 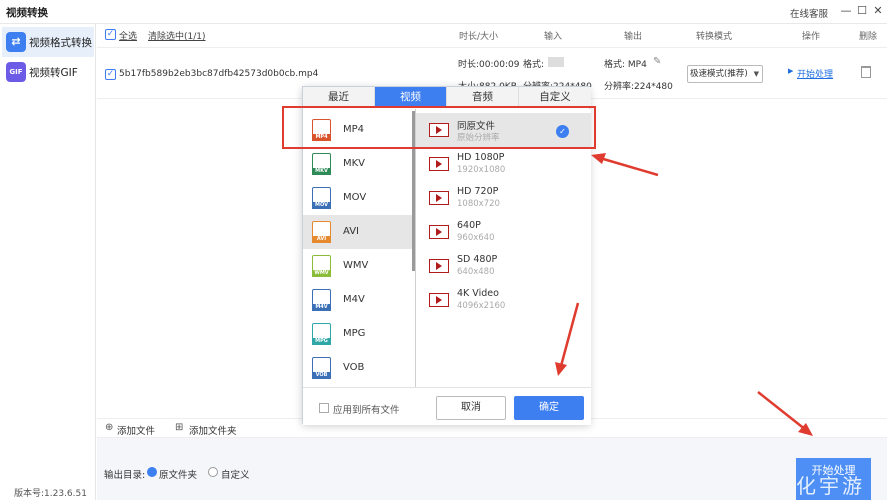 I want to click on arrow-to-start, so click(x=782, y=411).